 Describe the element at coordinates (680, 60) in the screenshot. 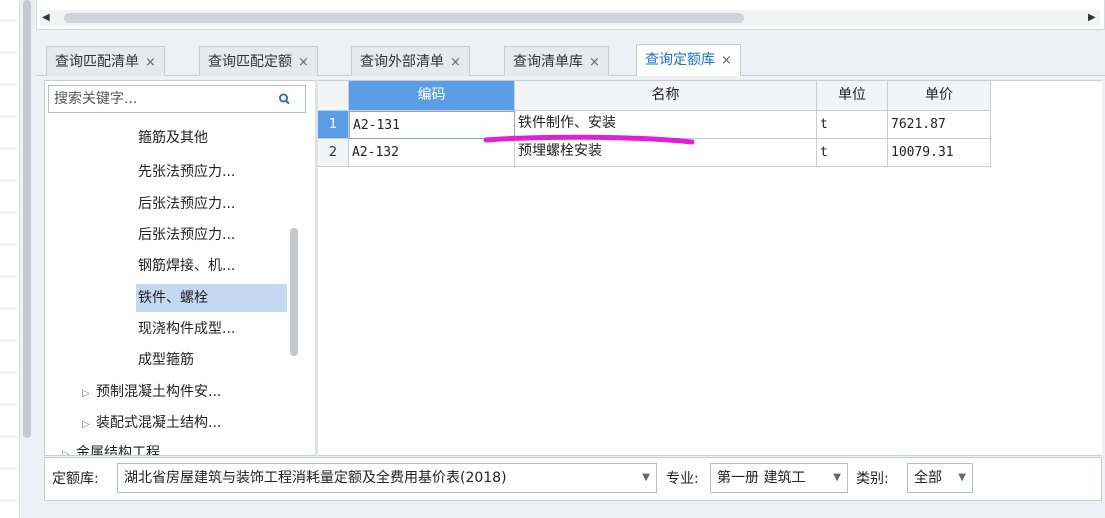

I see `tab-label: 查询定额库` at that location.